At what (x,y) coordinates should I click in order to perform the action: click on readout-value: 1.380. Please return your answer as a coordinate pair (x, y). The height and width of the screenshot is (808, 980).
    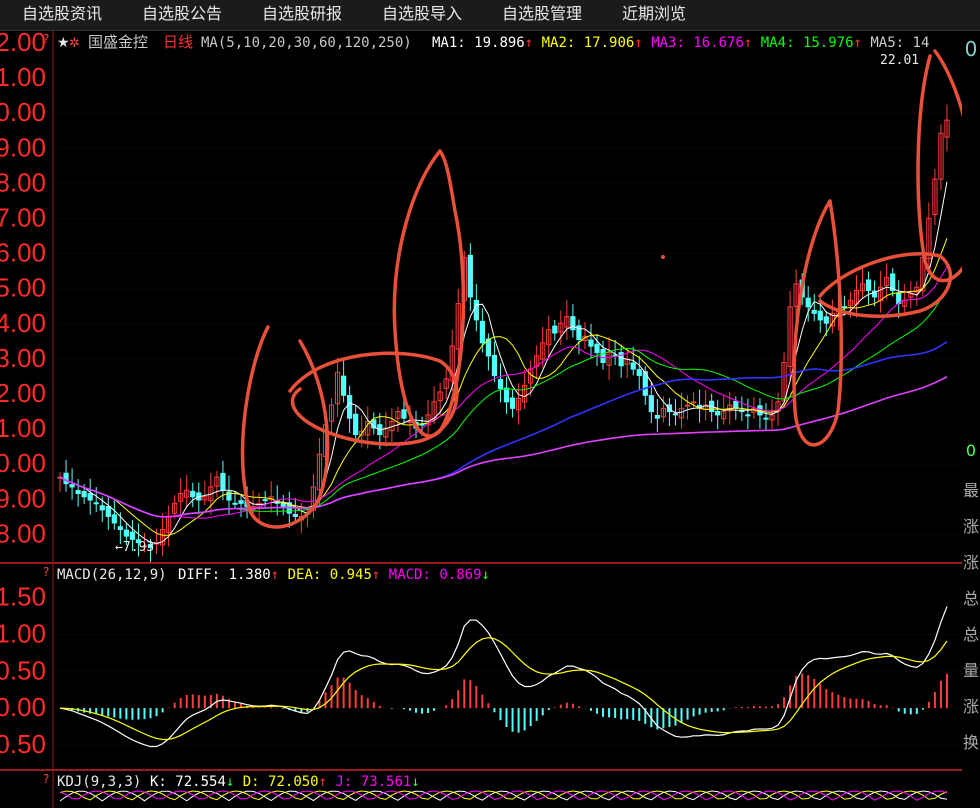
    Looking at the image, I should click on (250, 575).